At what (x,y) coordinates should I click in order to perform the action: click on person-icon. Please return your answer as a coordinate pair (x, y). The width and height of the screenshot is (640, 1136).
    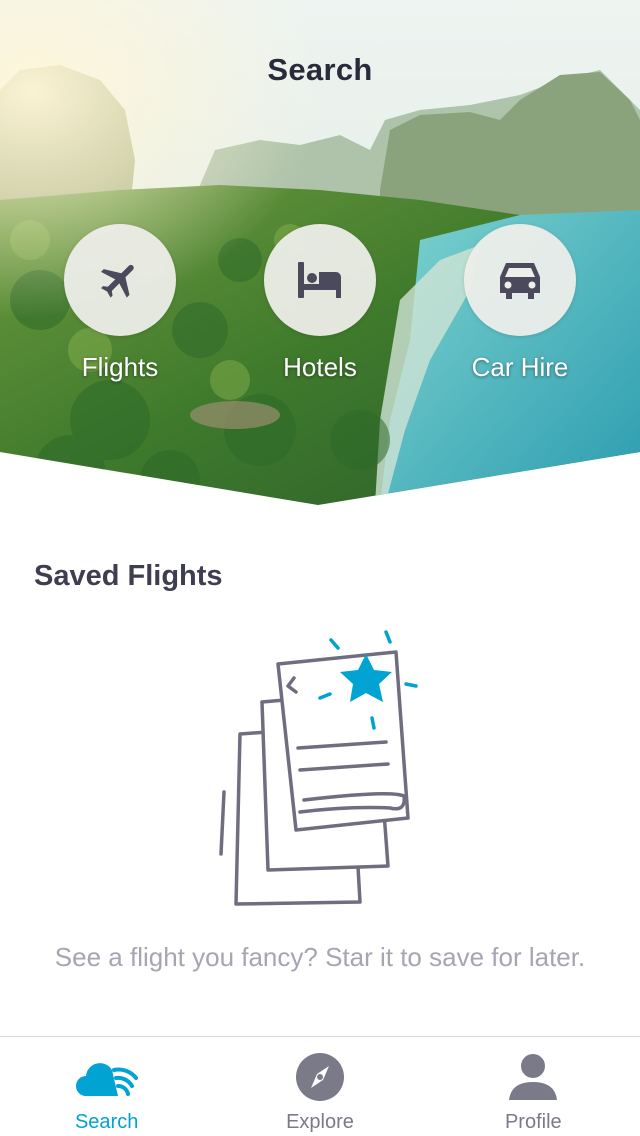
    Looking at the image, I should click on (533, 1077).